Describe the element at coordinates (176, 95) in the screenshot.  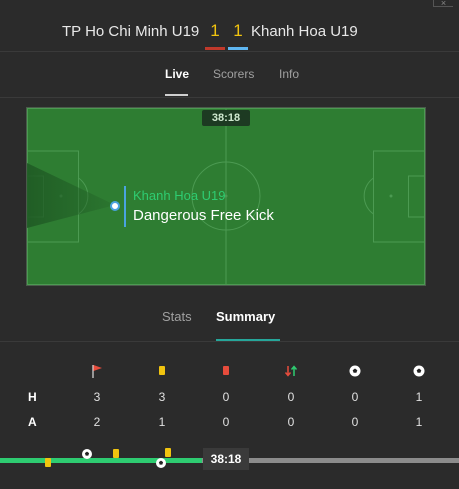
I see `tab-active-indicator` at that location.